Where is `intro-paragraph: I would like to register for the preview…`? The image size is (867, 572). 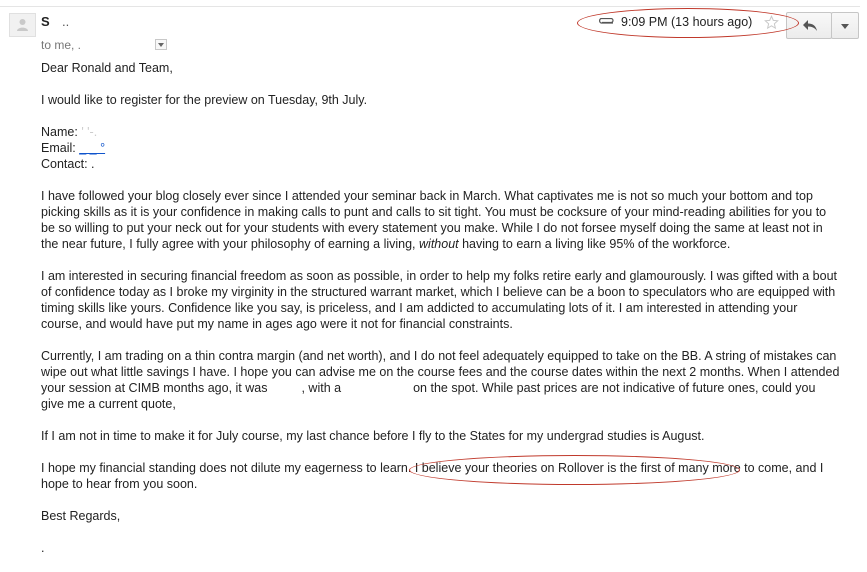 intro-paragraph: I would like to register for the preview… is located at coordinates (204, 100).